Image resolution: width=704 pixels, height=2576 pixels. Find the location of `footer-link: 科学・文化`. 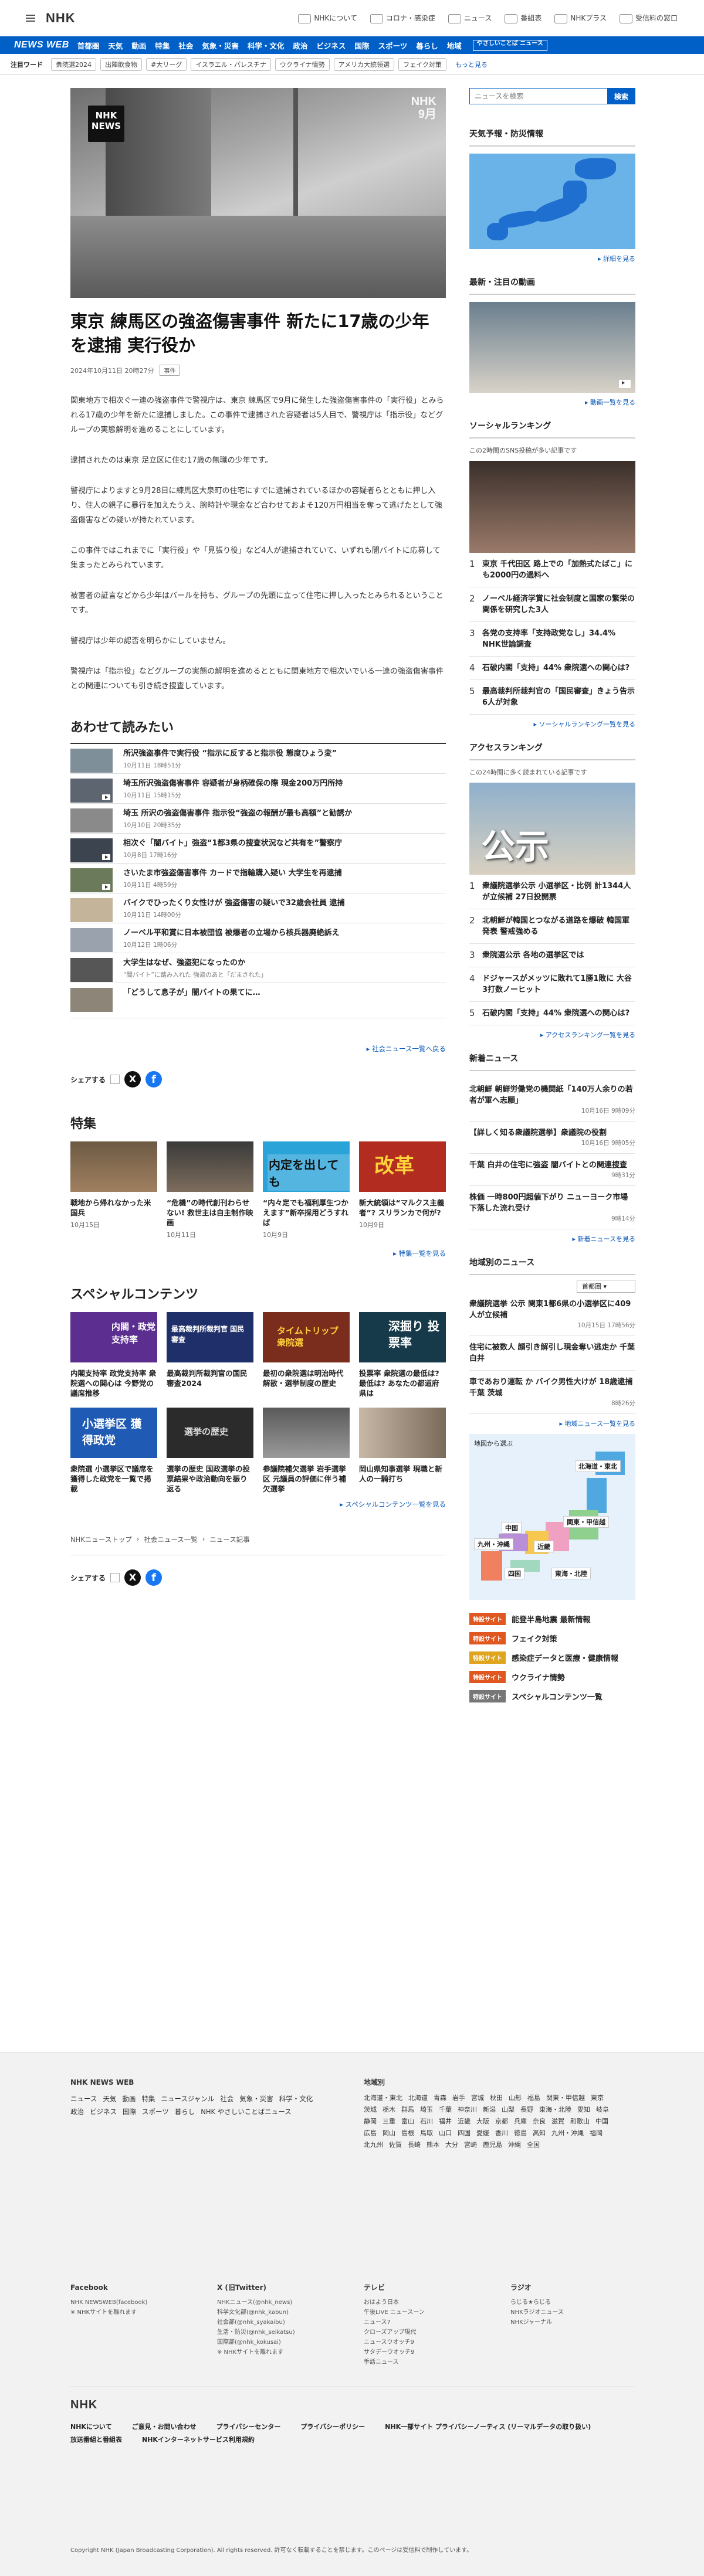

footer-link: 科学・文化 is located at coordinates (296, 2099).